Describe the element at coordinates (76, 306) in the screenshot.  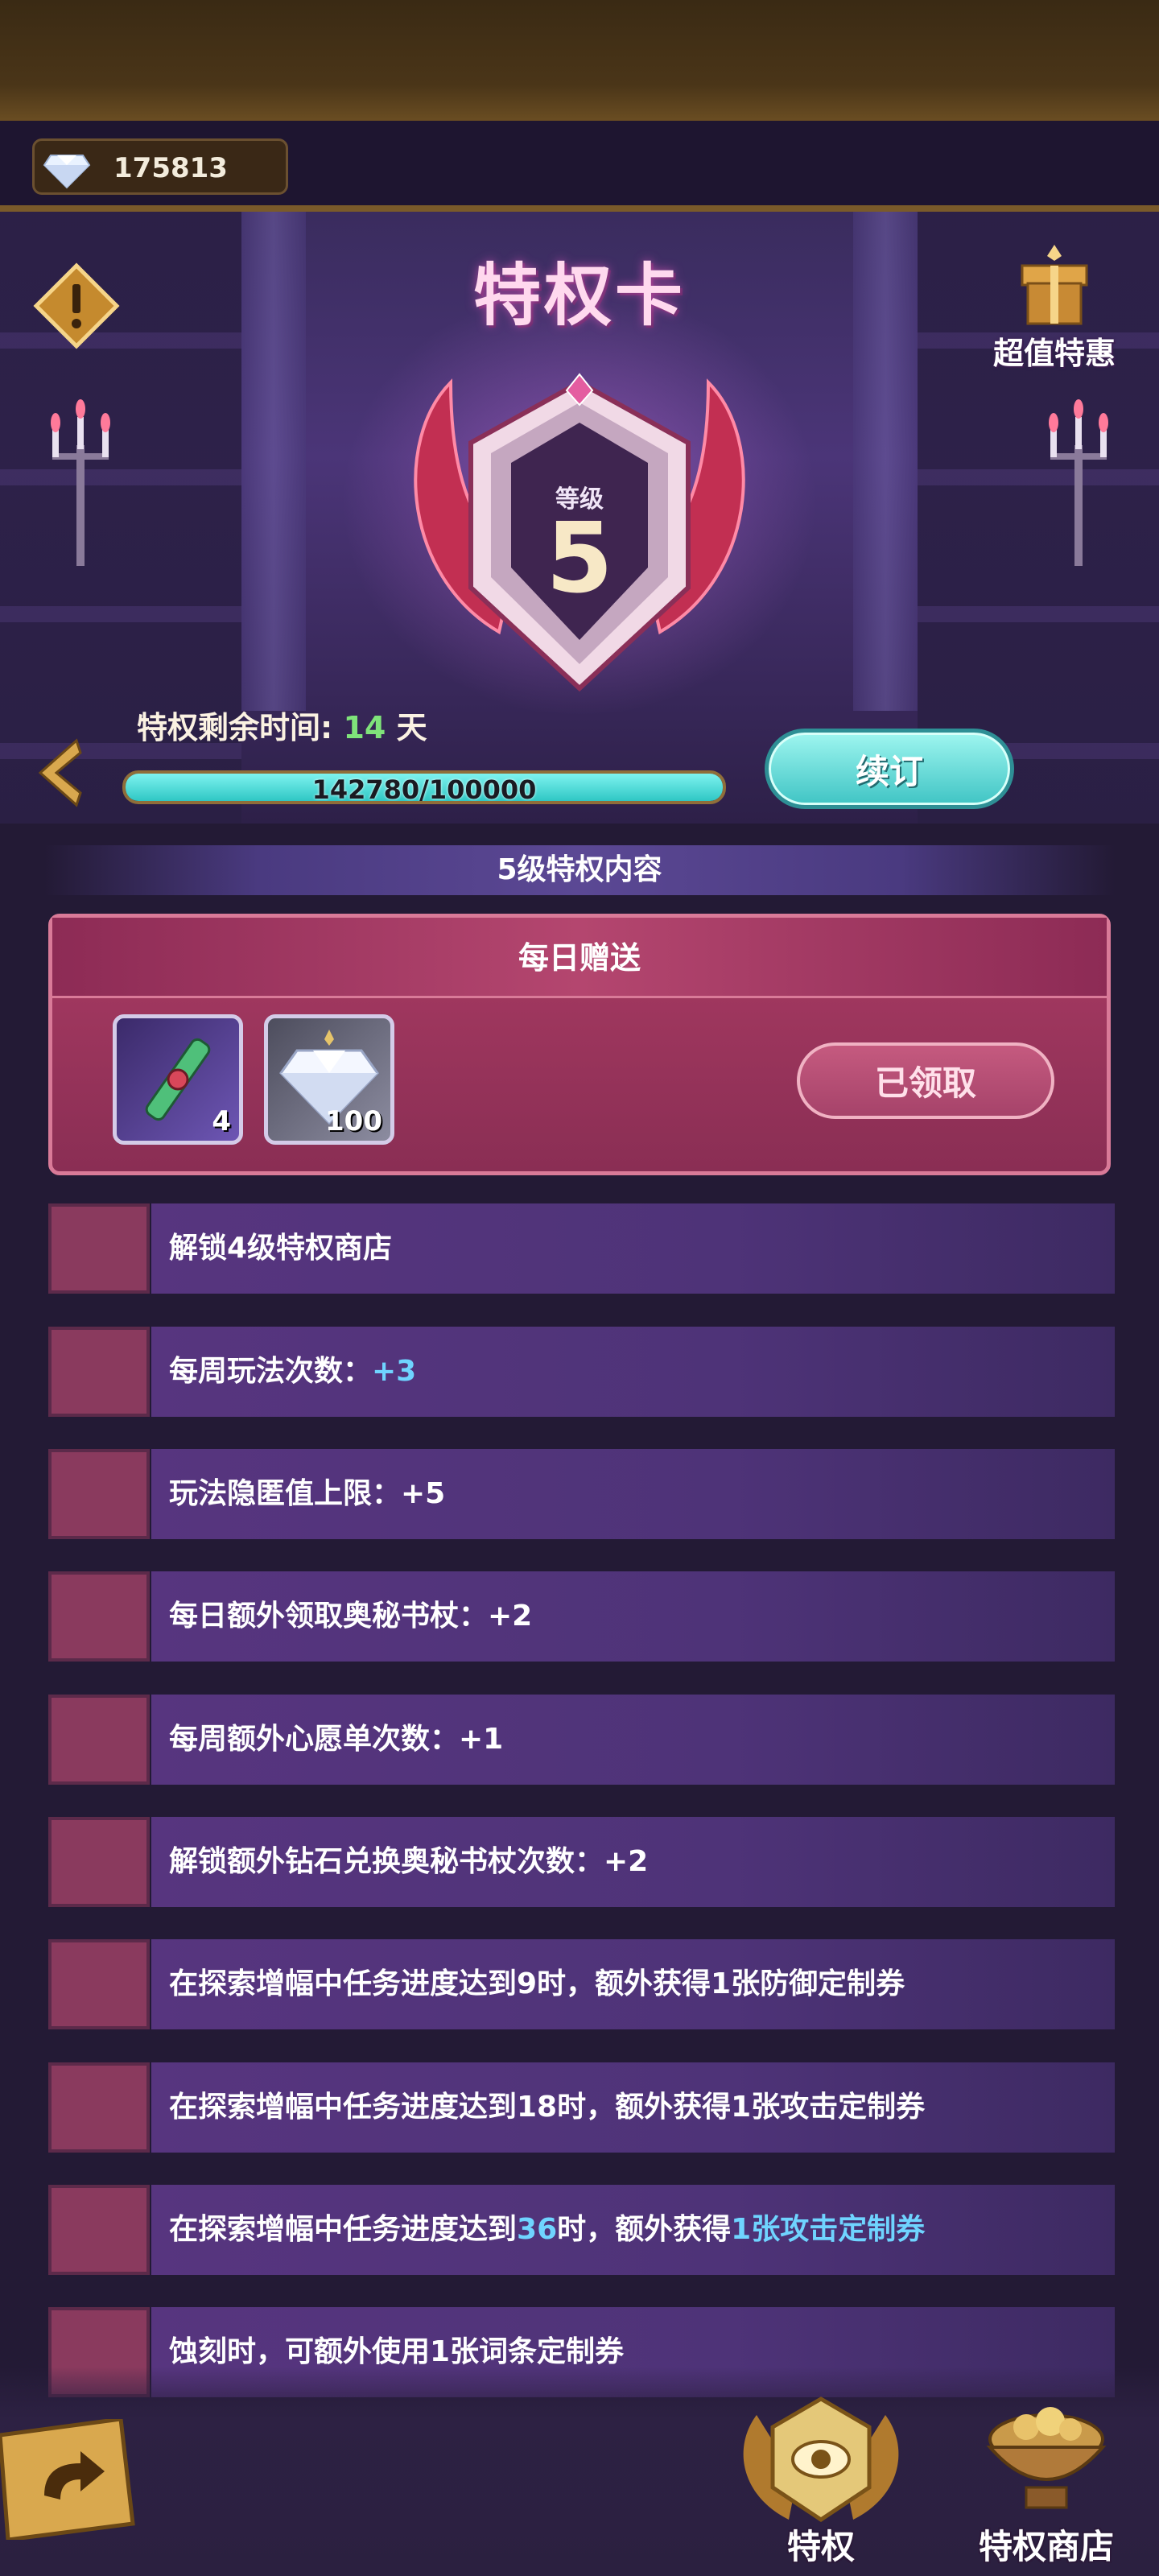
I see `info-warning-icon` at that location.